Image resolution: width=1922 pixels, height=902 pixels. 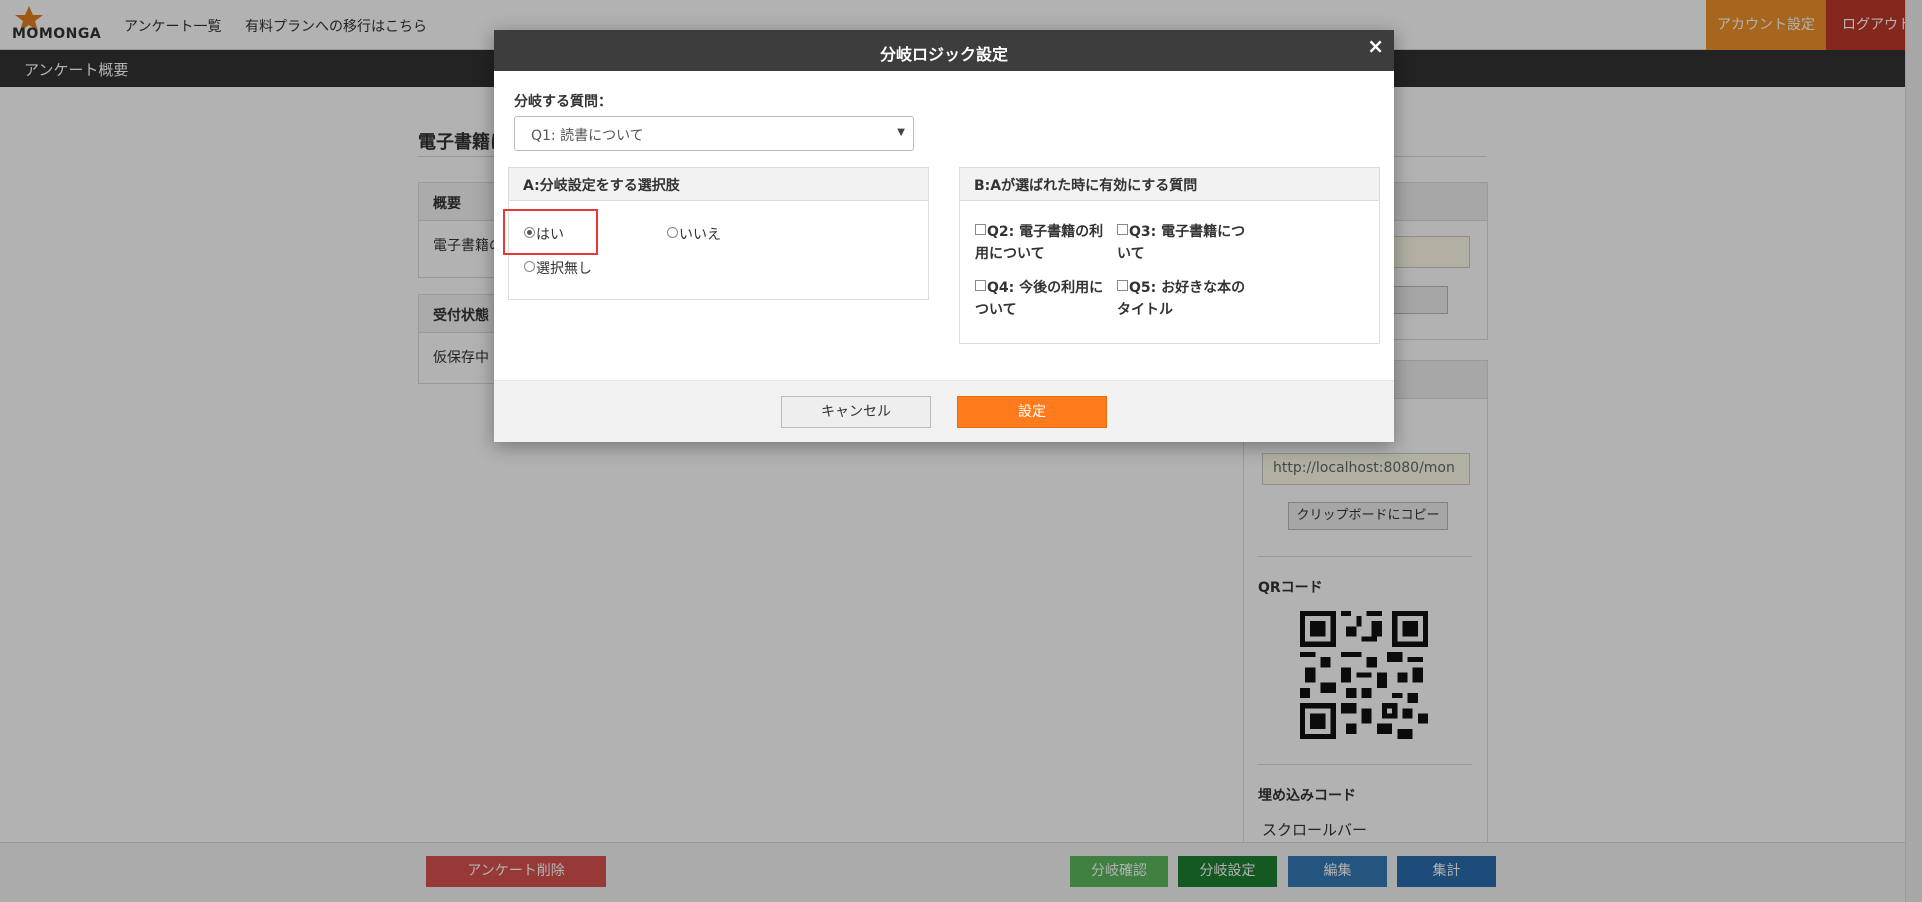 What do you see at coordinates (718, 184) in the screenshot?
I see `choice-section-heading: A:分岐設定をする選択肢` at bounding box center [718, 184].